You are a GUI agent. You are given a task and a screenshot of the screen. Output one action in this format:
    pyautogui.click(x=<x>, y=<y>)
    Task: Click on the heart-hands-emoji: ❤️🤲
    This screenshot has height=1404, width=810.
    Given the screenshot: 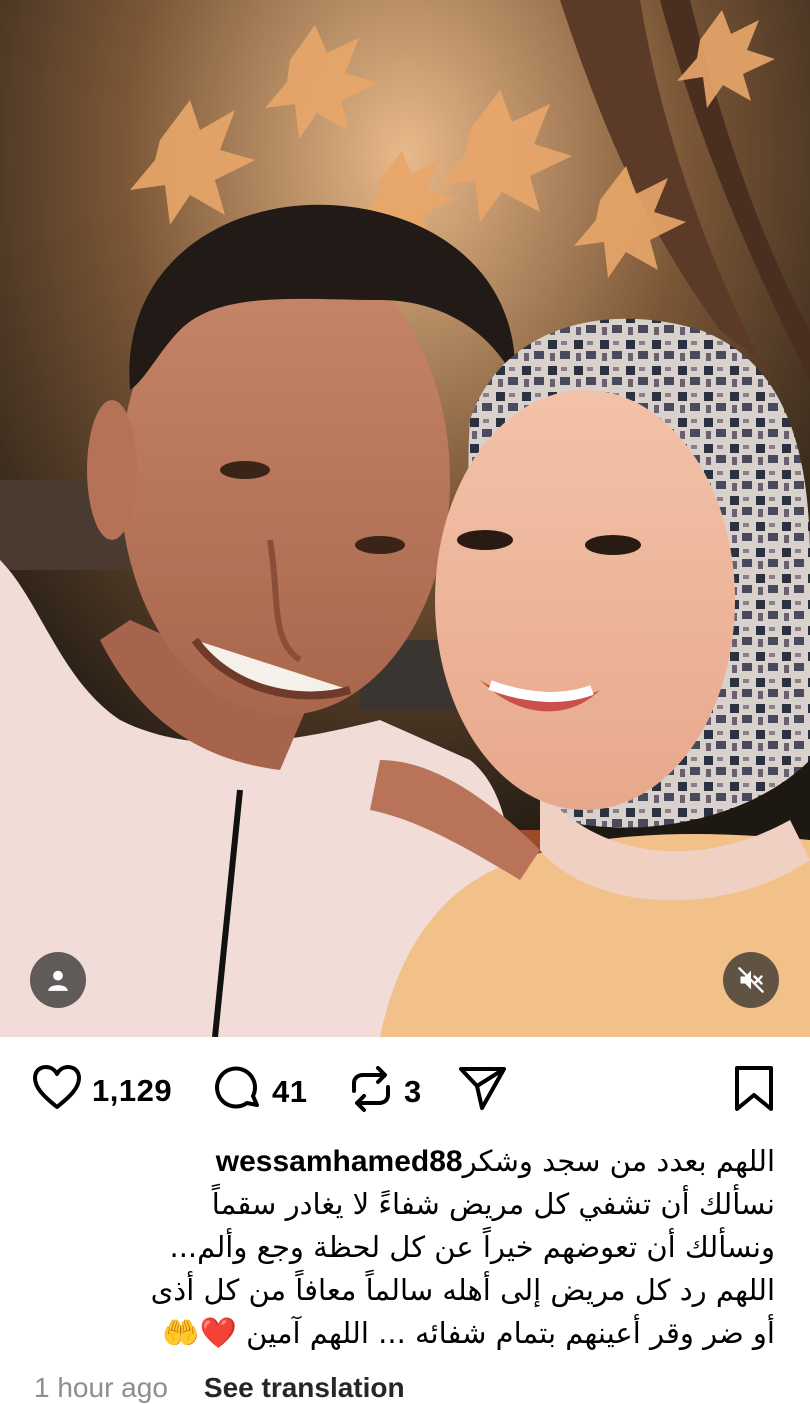 What is the action you would take?
    pyautogui.click(x=199, y=1333)
    